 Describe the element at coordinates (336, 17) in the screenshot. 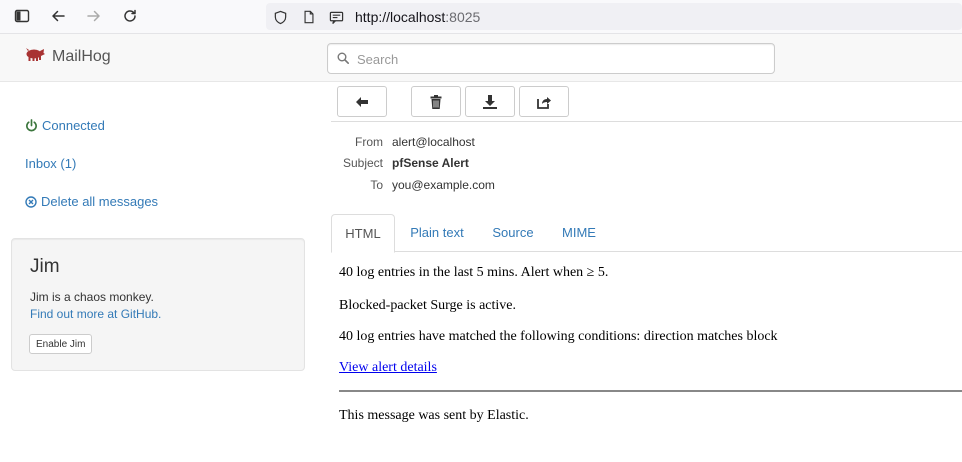

I see `reader-view-icon` at that location.